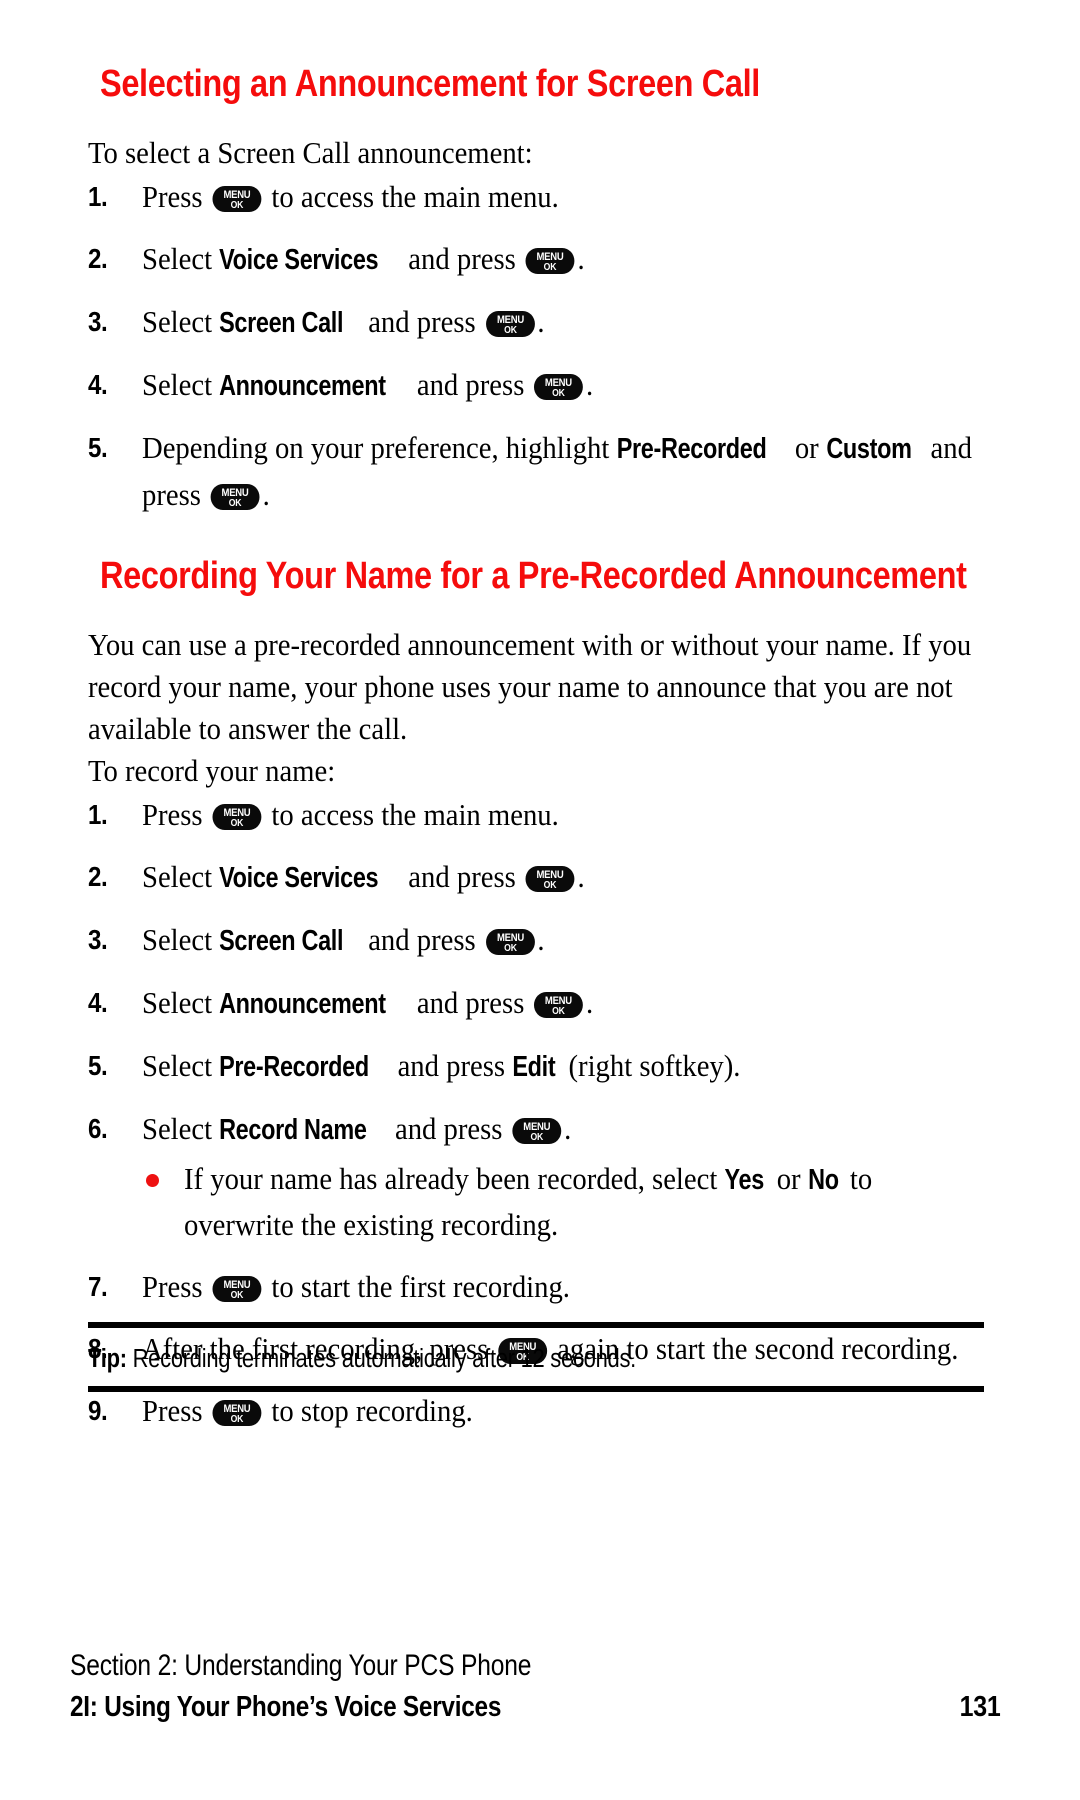  I want to click on footer-chapter-label: 2I: Using Your Phone’s Voice Services, so click(286, 1707).